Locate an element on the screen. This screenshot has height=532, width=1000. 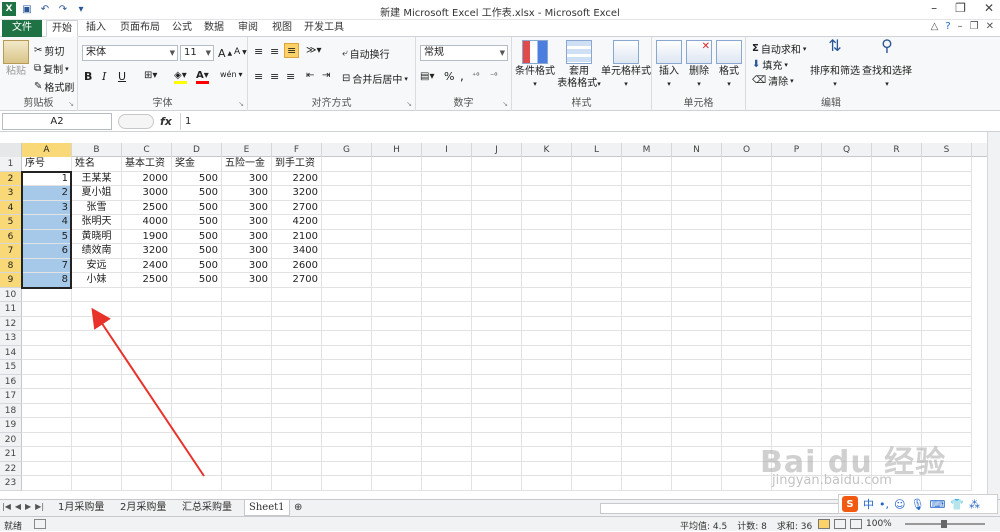
cell-a19 is located at coordinates (47, 425).